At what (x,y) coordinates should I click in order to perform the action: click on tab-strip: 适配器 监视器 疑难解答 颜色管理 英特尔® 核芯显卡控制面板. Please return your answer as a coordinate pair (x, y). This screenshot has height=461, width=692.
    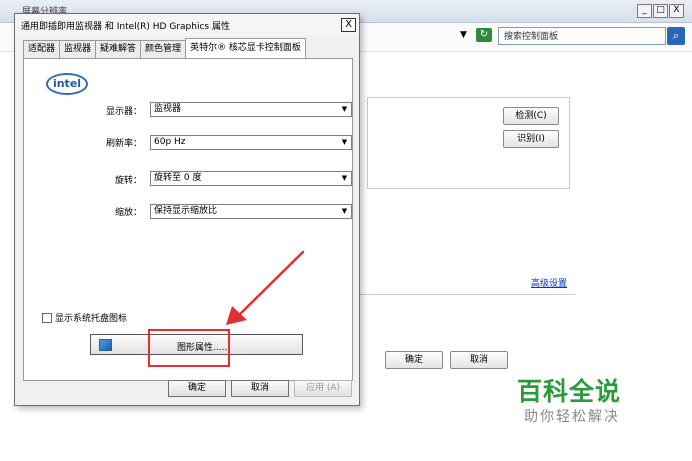
    Looking at the image, I should click on (164, 48).